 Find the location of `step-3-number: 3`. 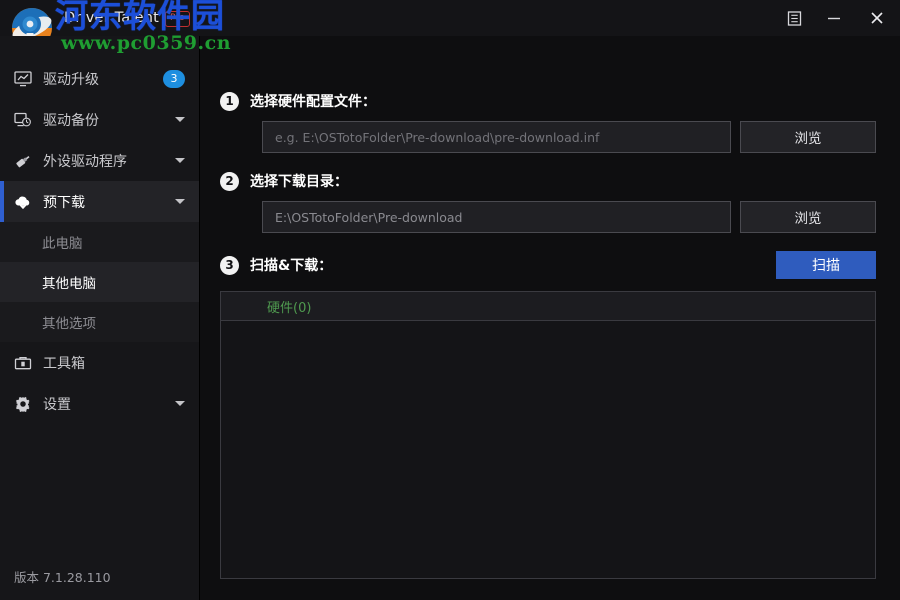

step-3-number: 3 is located at coordinates (229, 265).